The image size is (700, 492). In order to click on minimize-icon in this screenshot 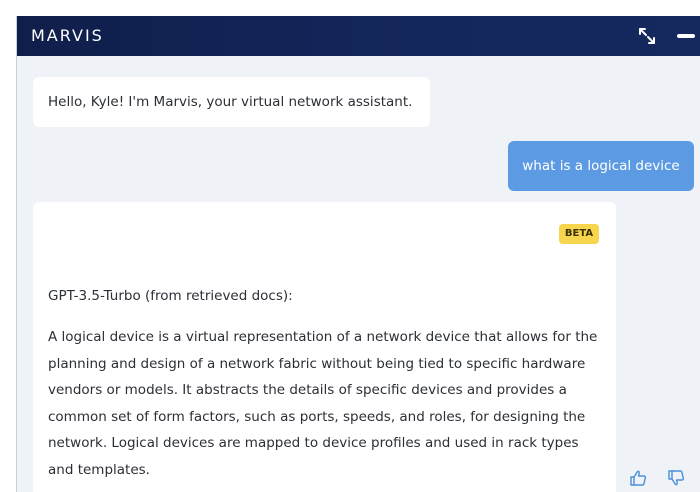, I will do `click(686, 36)`.